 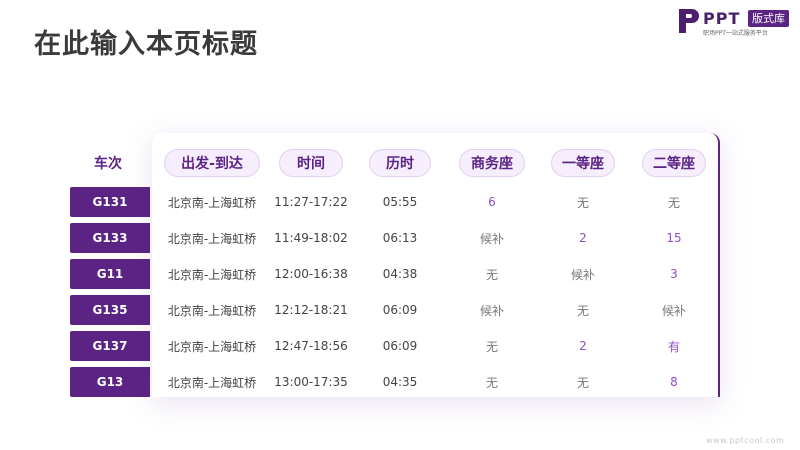 What do you see at coordinates (674, 382) in the screenshot?
I see `cell-second: 8` at bounding box center [674, 382].